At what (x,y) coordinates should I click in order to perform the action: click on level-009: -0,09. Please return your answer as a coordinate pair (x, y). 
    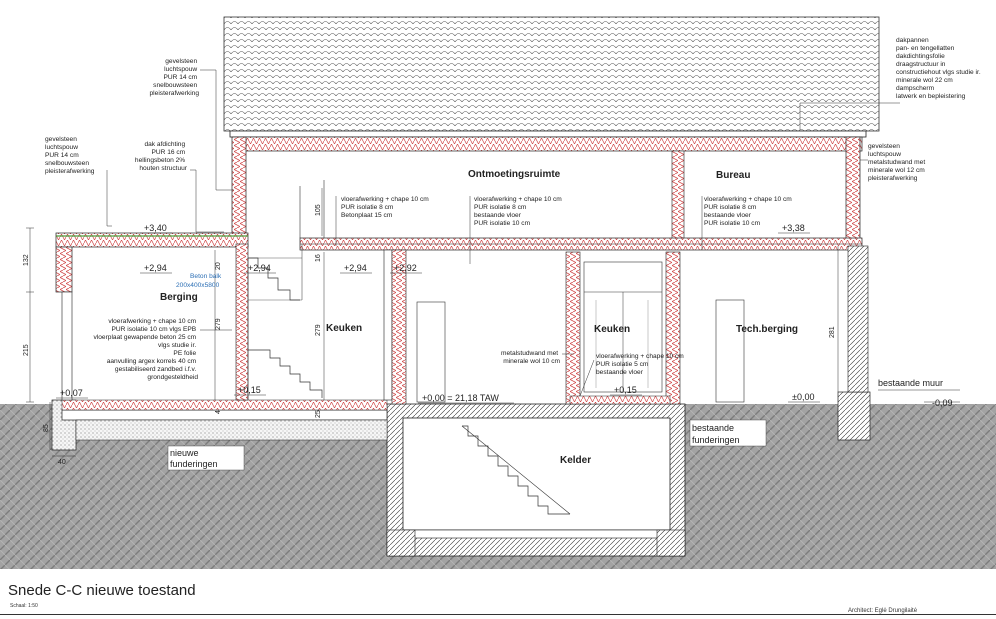
    Looking at the image, I should click on (942, 403).